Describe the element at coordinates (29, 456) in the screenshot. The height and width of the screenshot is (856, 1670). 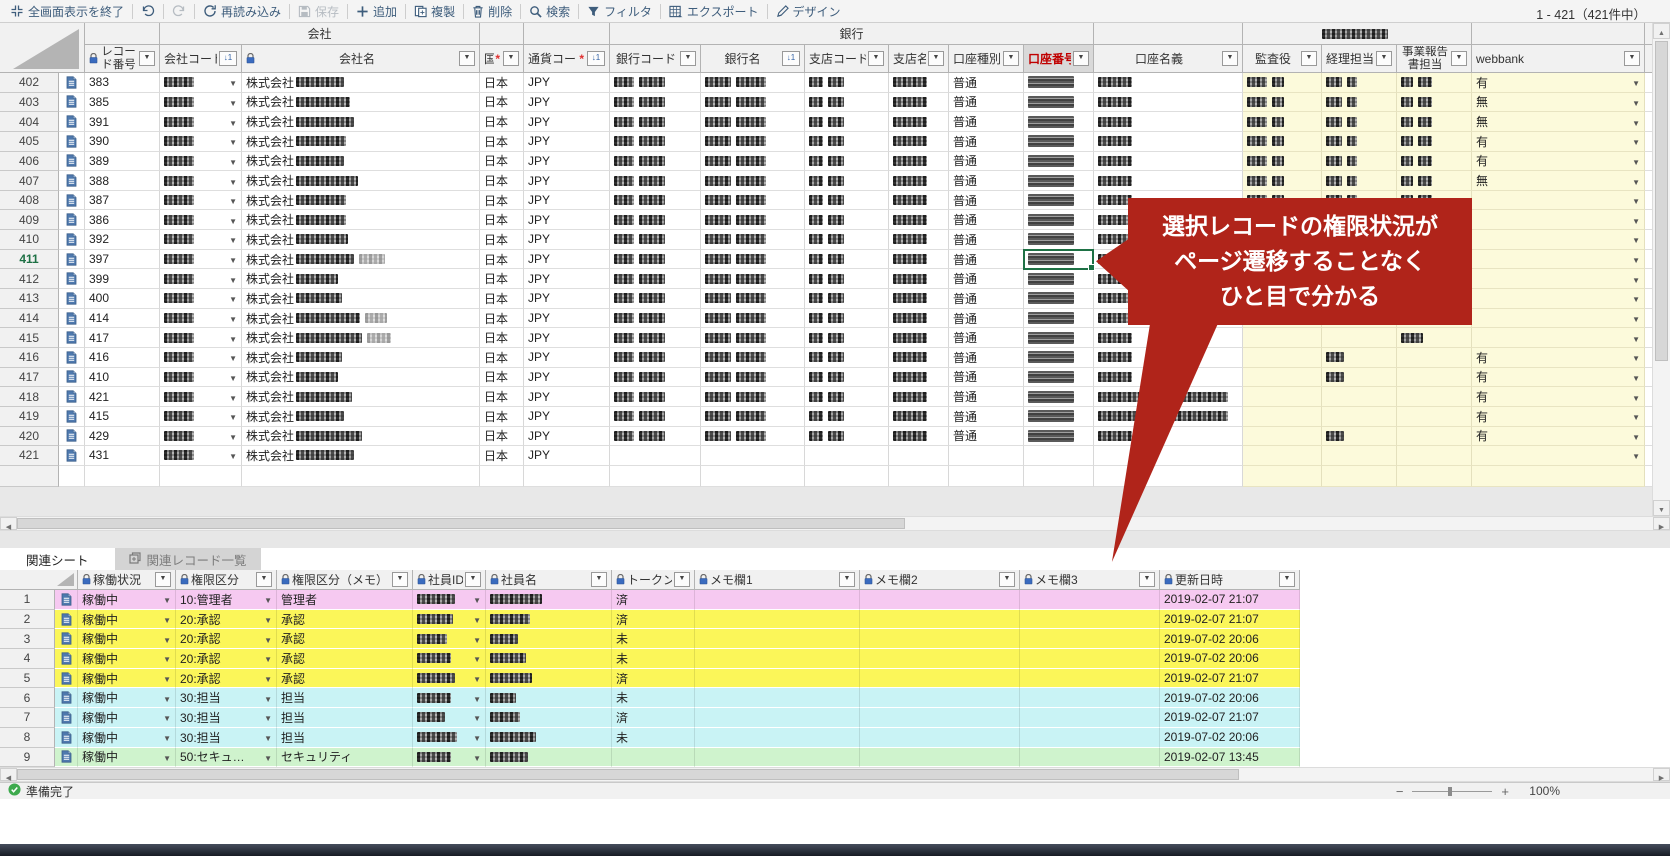
I see `row-number: 421` at that location.